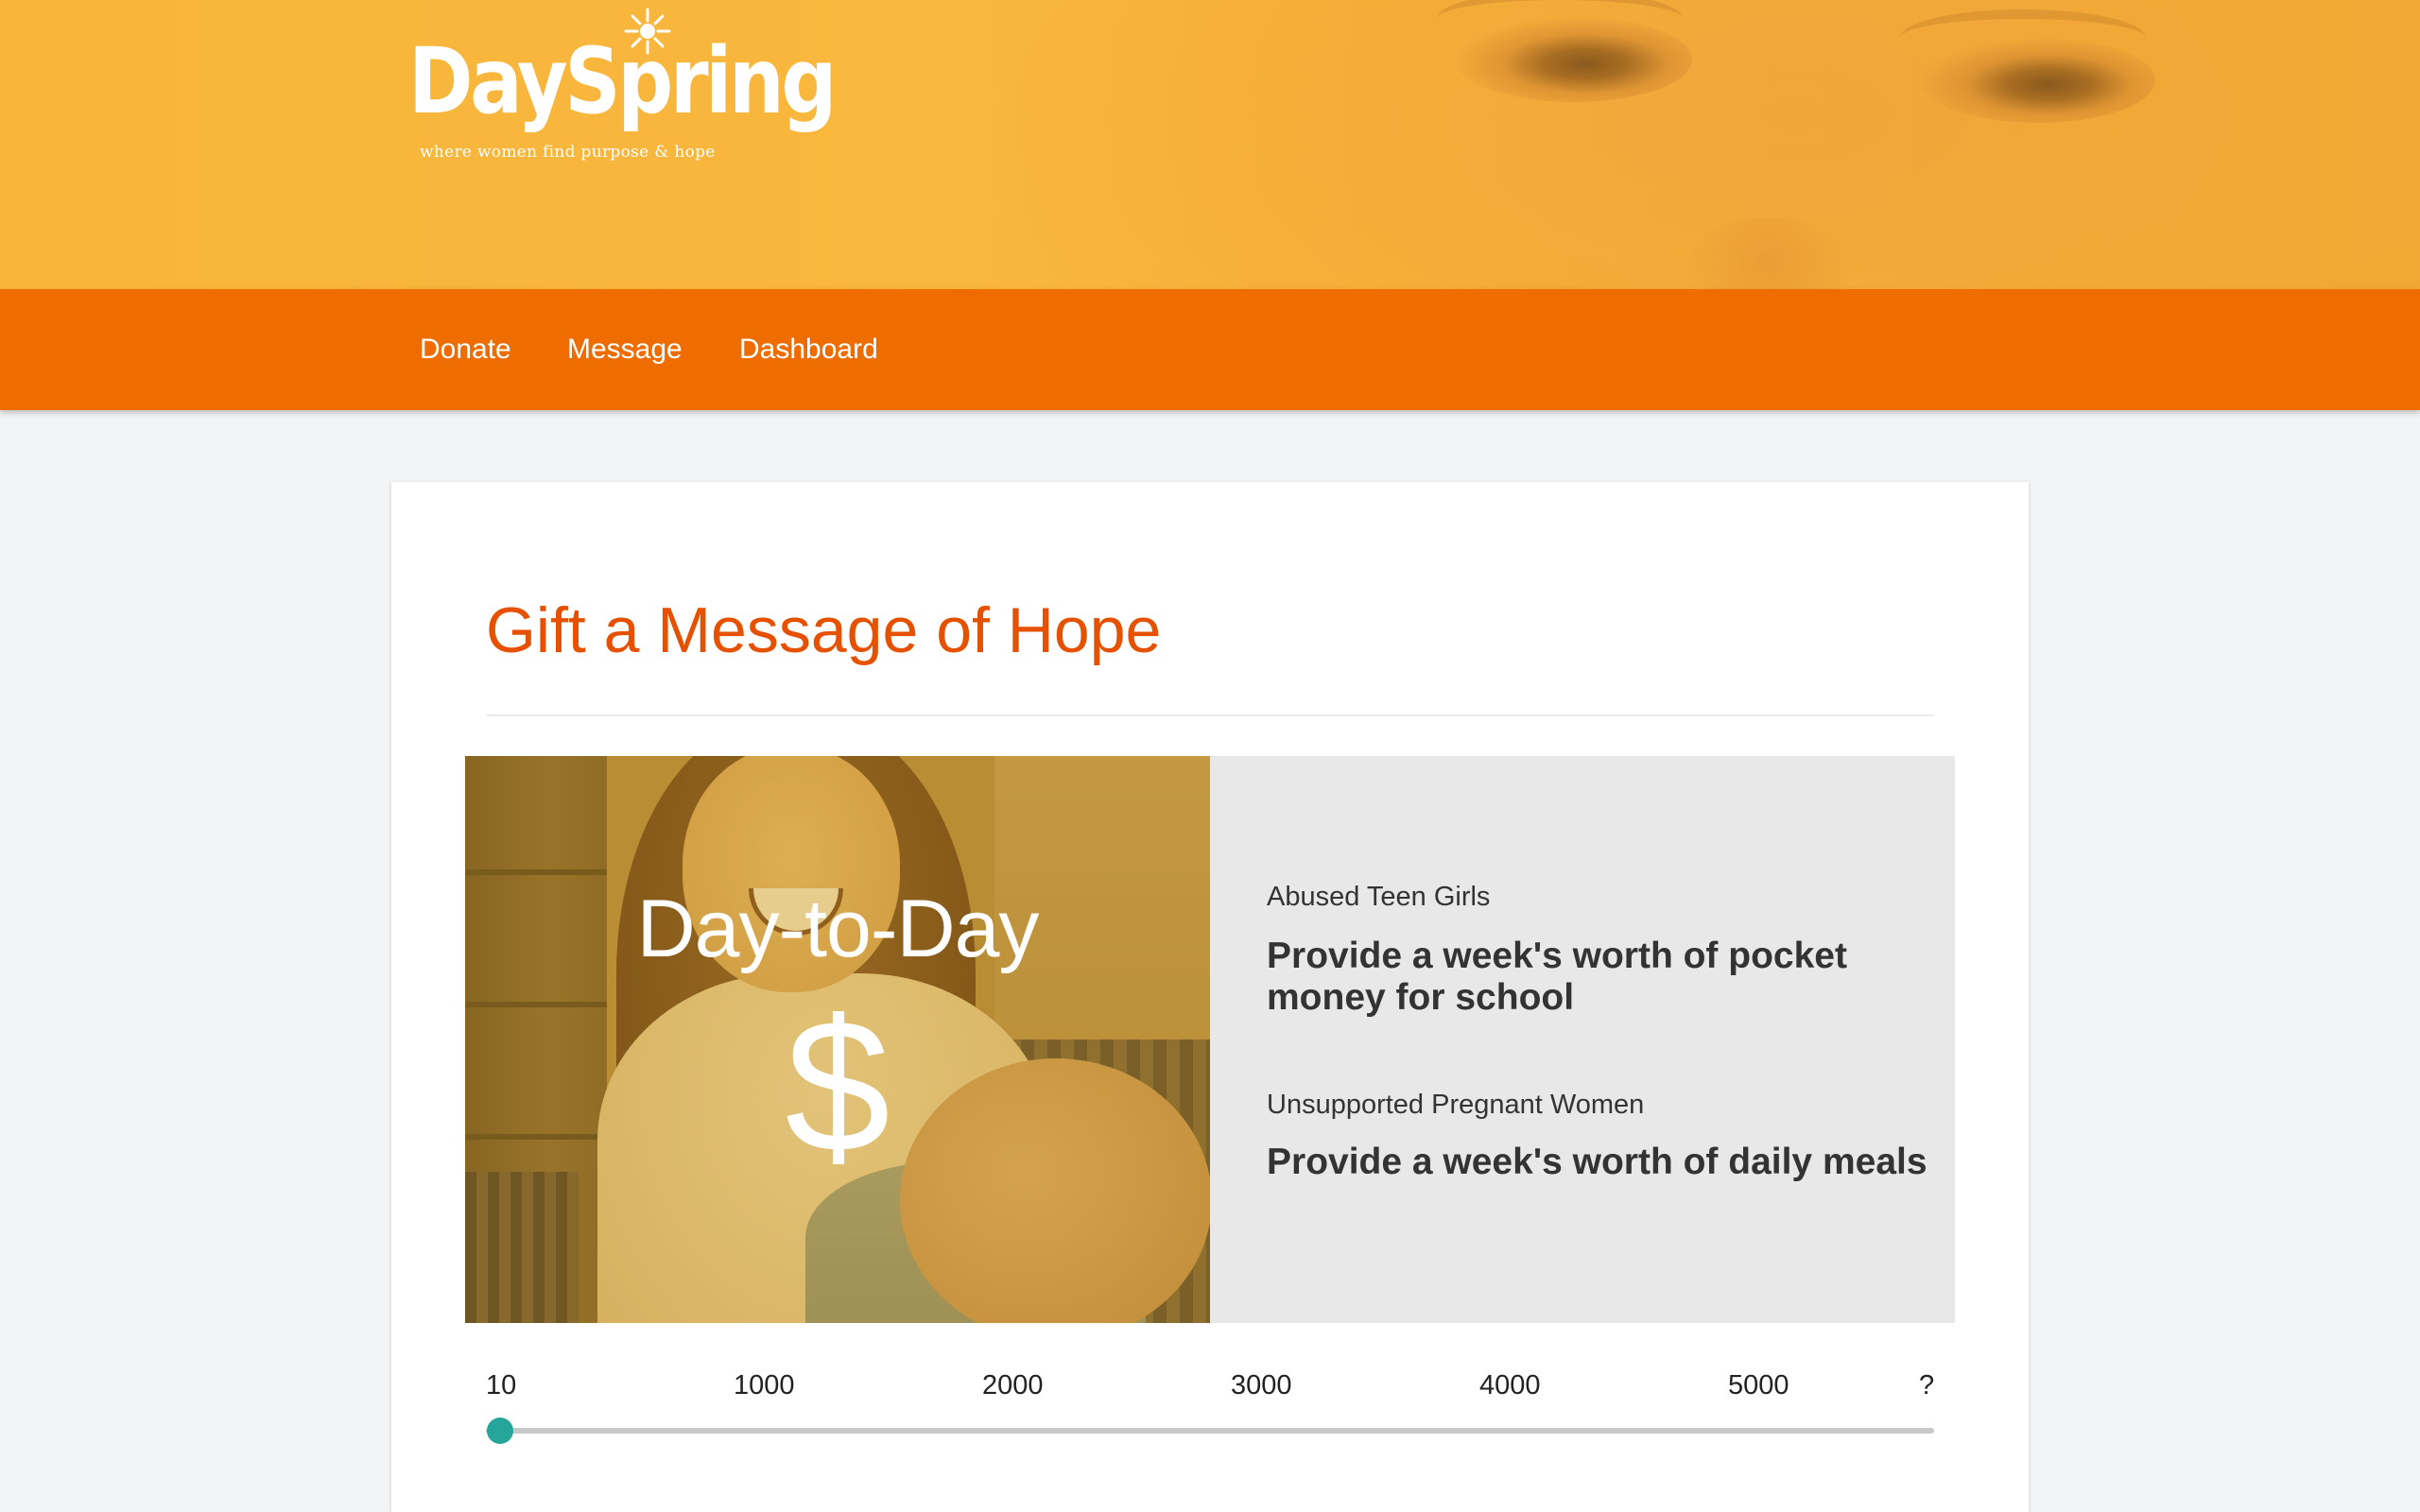 This screenshot has height=1512, width=2420. I want to click on dollar-icon: $, so click(838, 1086).